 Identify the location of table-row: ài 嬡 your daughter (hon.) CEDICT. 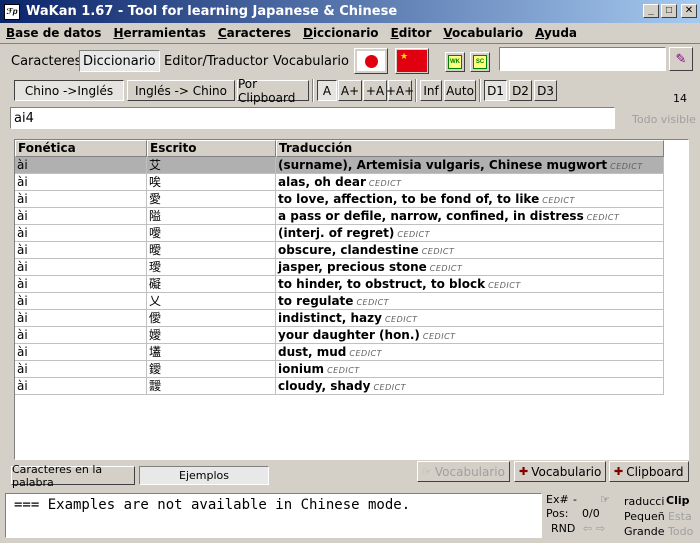
(339, 335).